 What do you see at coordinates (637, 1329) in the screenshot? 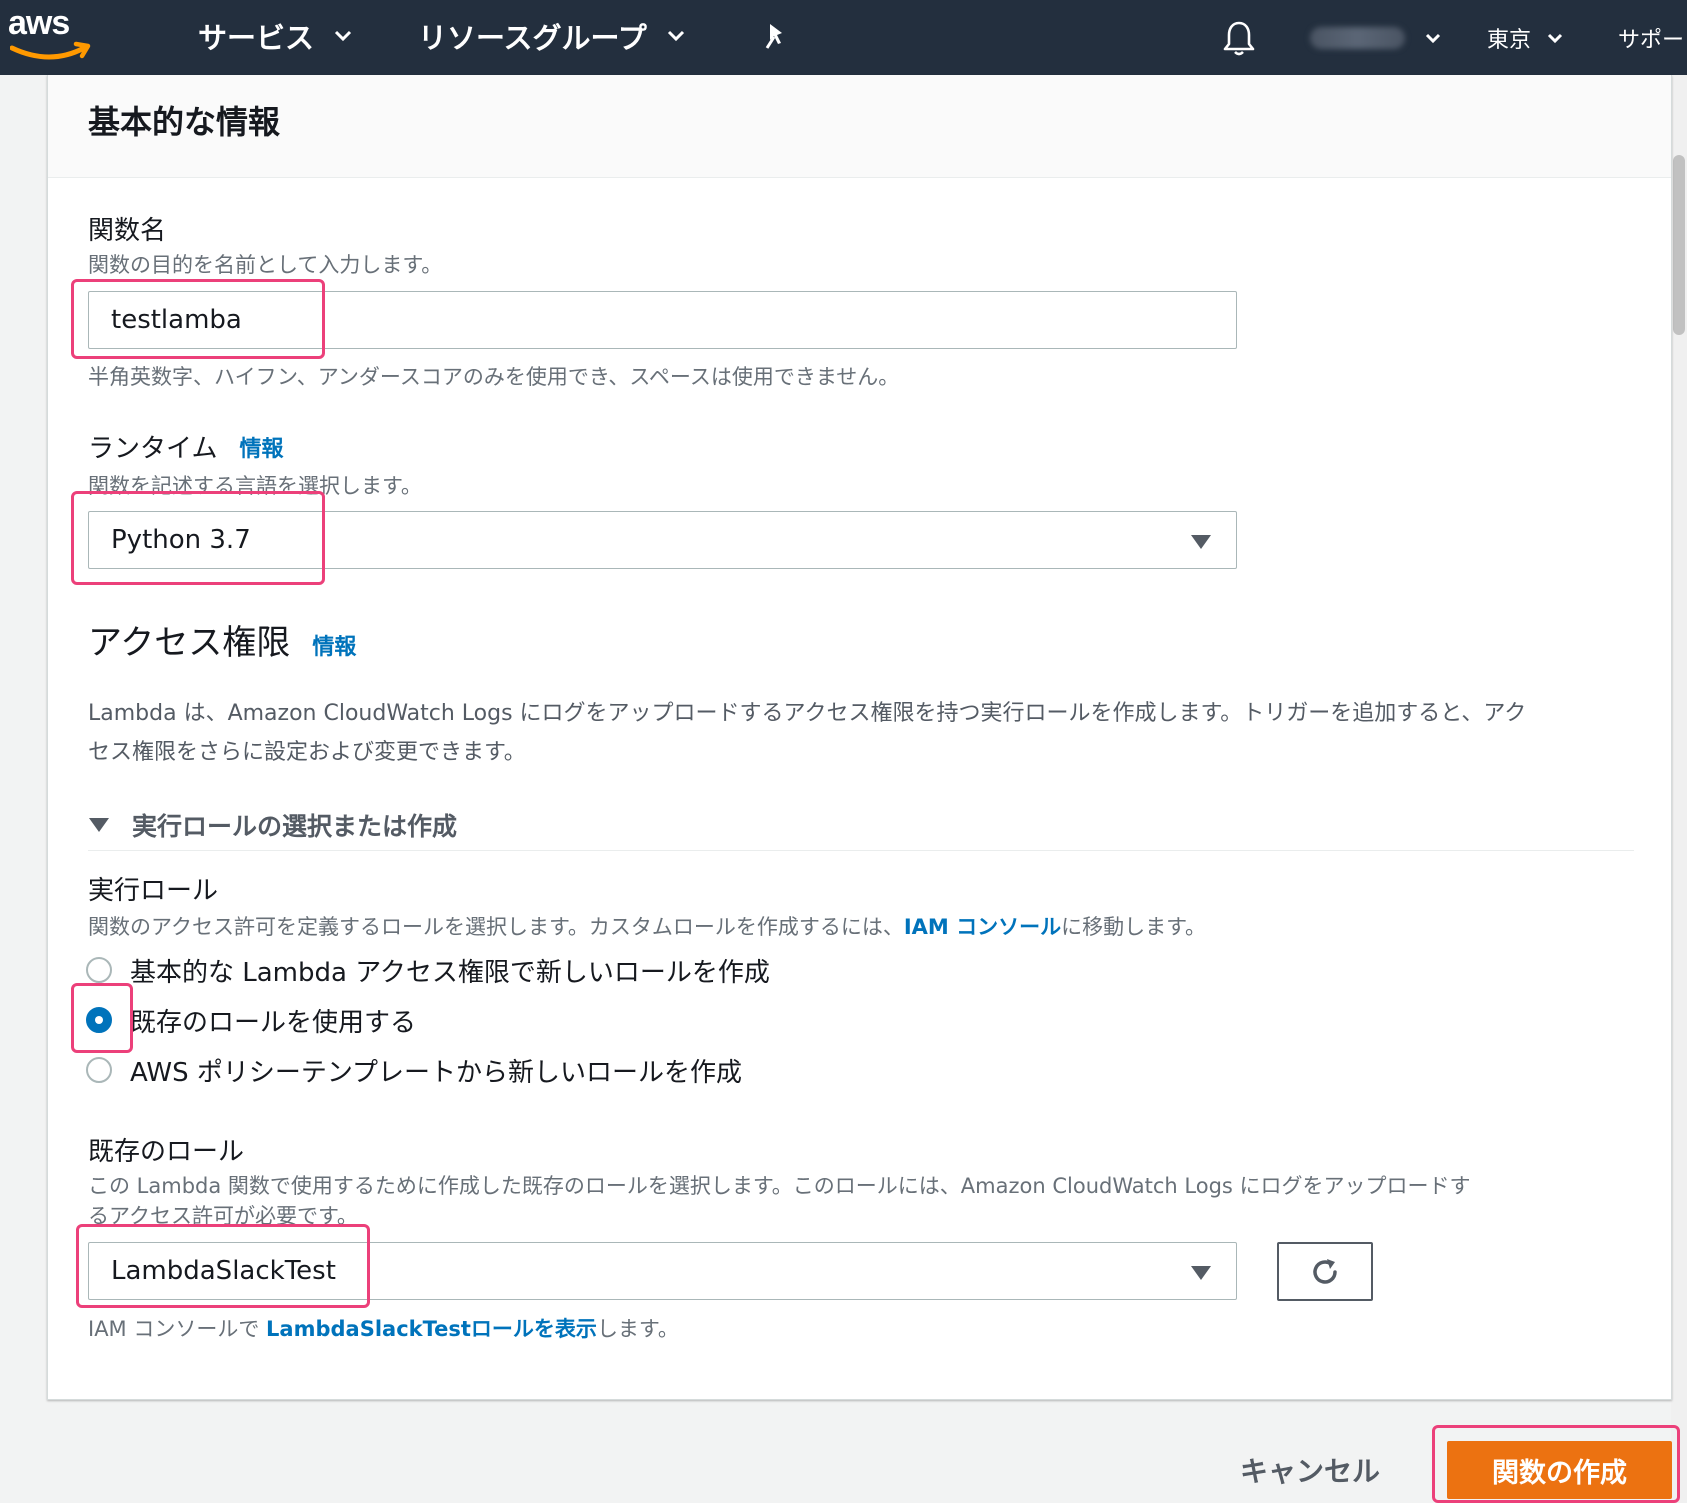
I see `existing-role-footer-suffix: します。` at bounding box center [637, 1329].